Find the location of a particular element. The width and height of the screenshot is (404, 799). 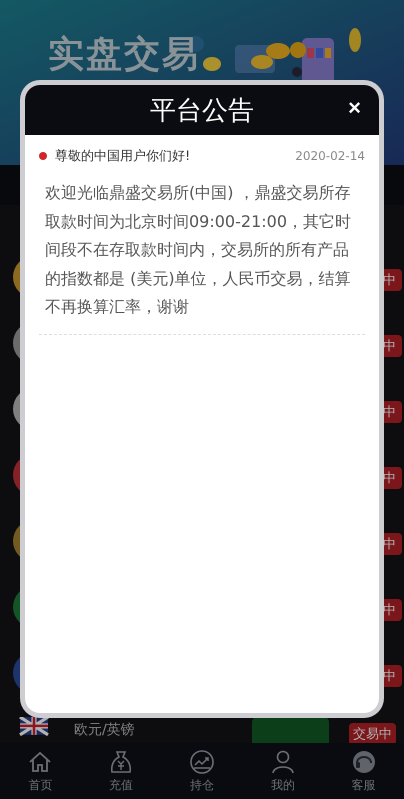

chart-icon is located at coordinates (201, 761).